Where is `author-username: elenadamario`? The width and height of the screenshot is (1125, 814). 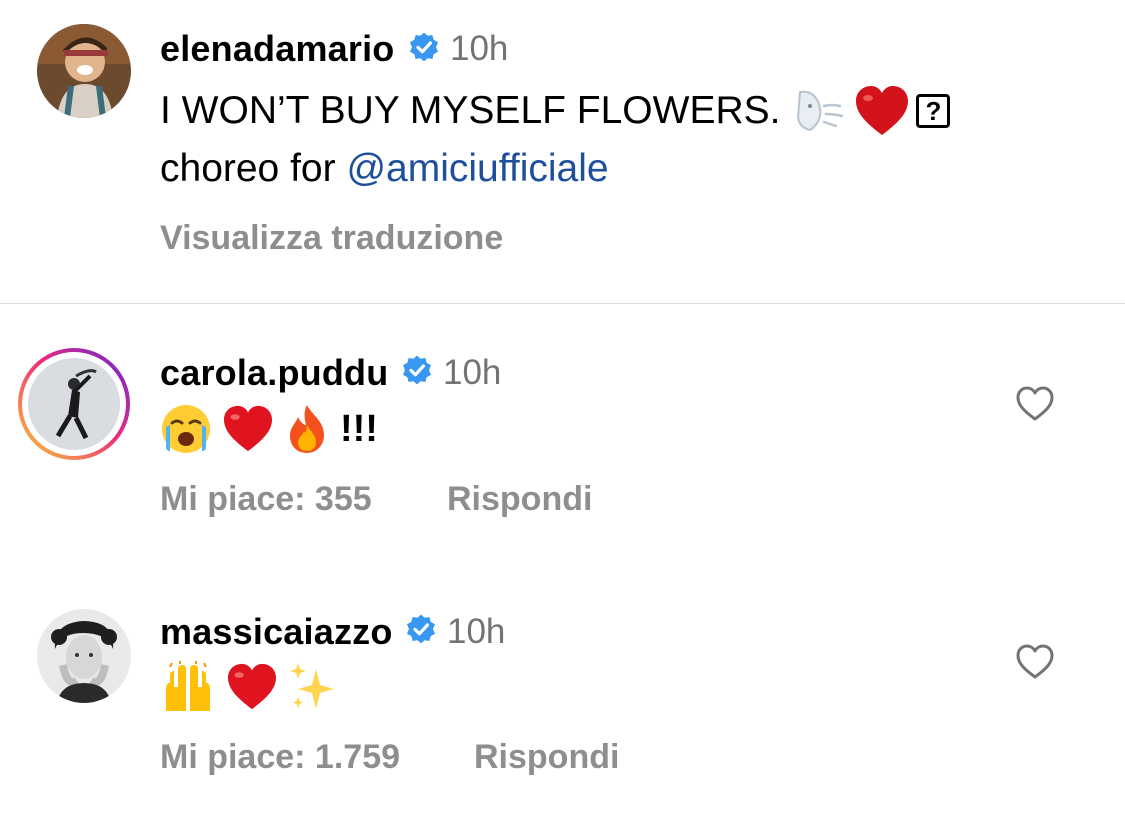
author-username: elenadamario is located at coordinates (277, 49).